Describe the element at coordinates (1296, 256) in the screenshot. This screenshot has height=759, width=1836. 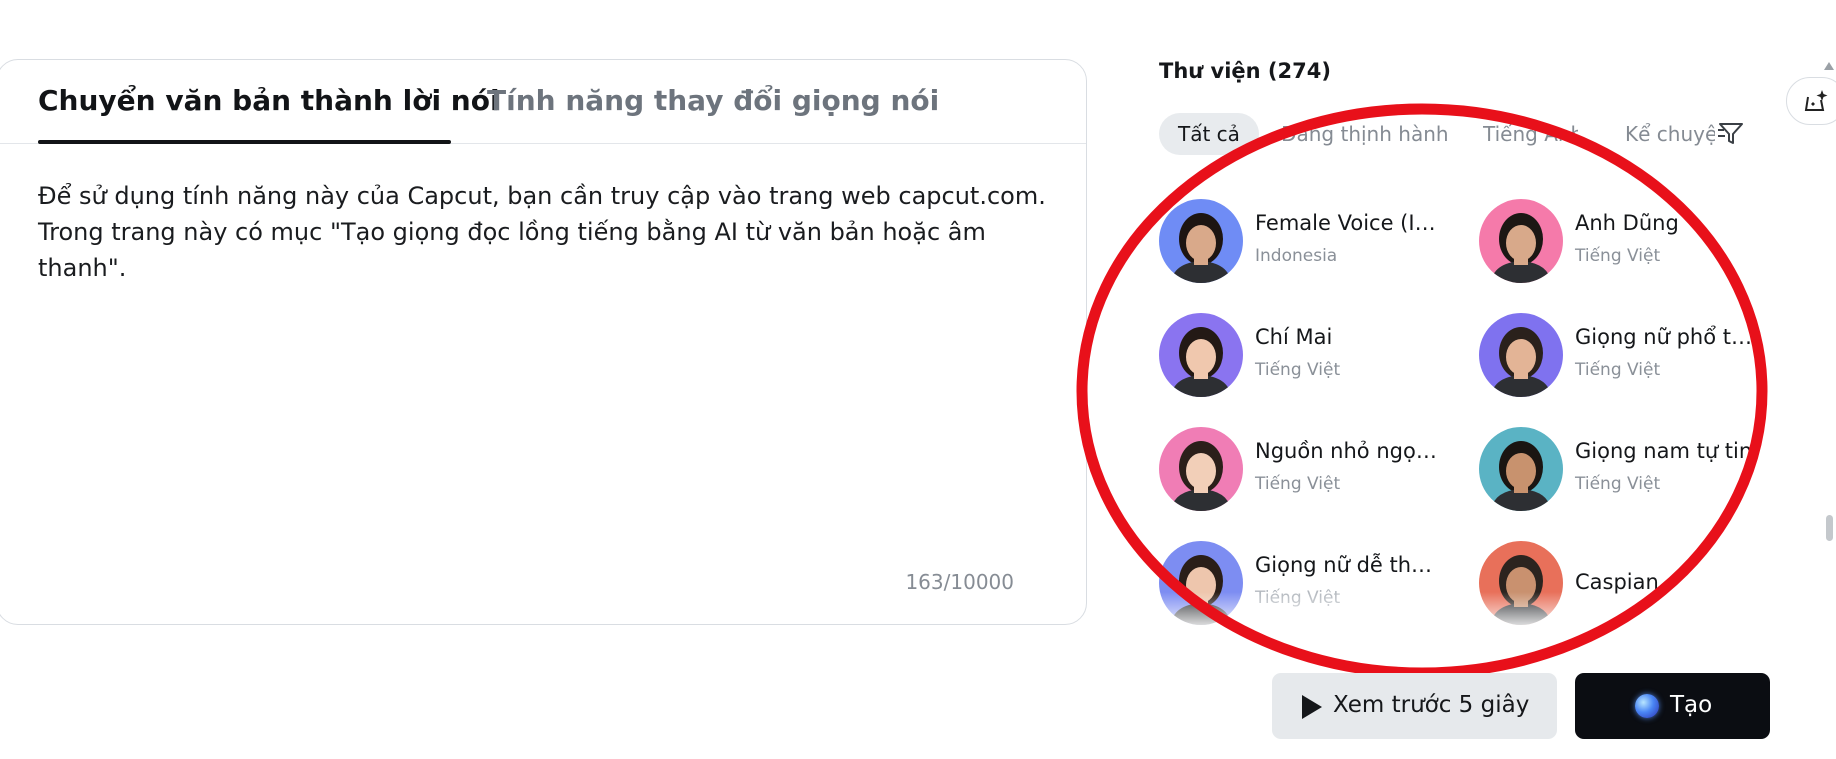
I see `voice-language: Indonesia` at that location.